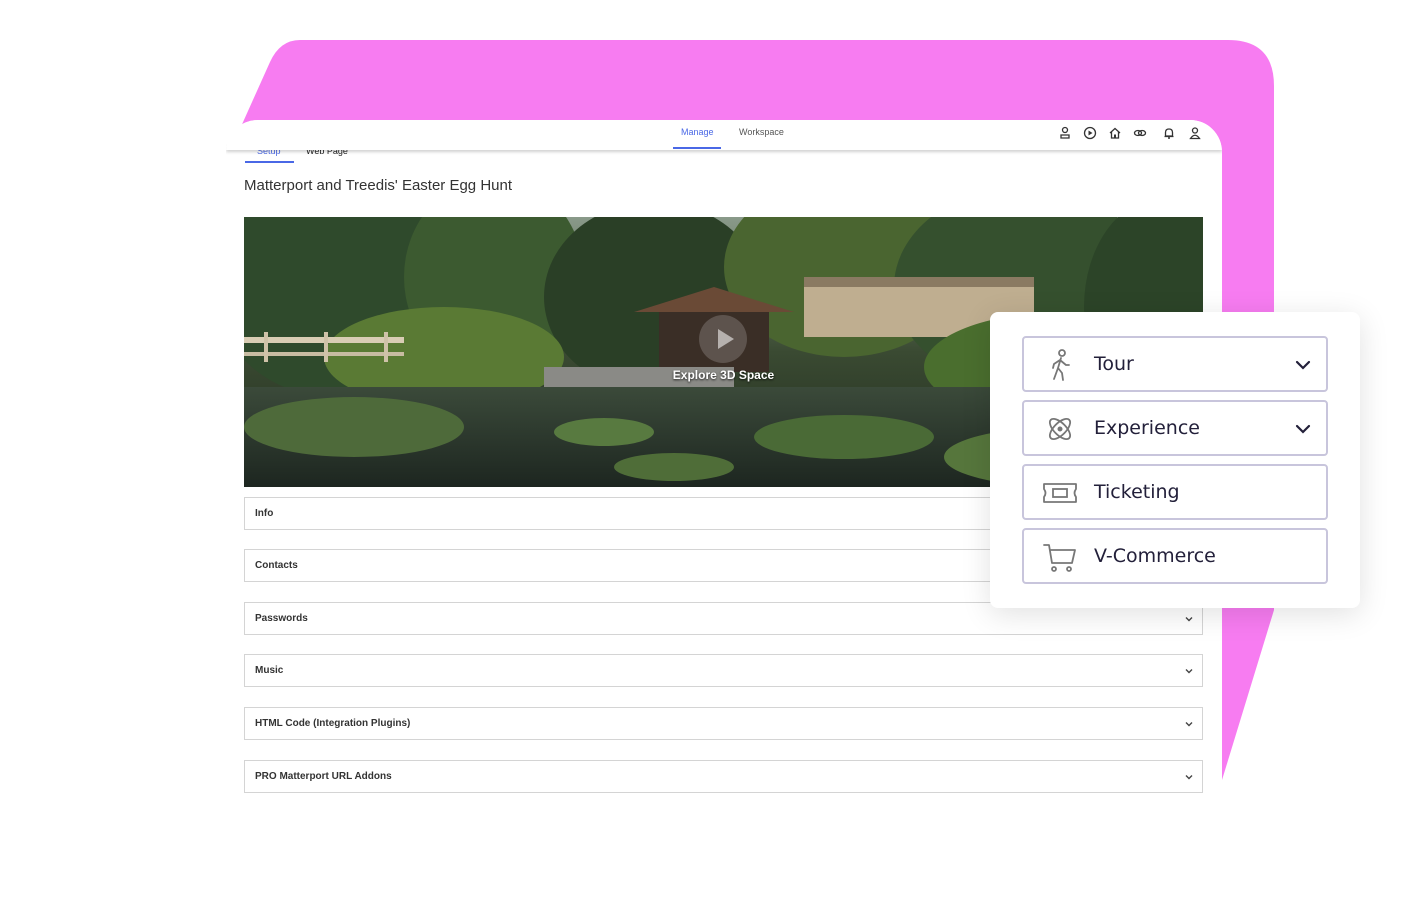  Describe the element at coordinates (1060, 493) in the screenshot. I see `ticket-icon` at that location.